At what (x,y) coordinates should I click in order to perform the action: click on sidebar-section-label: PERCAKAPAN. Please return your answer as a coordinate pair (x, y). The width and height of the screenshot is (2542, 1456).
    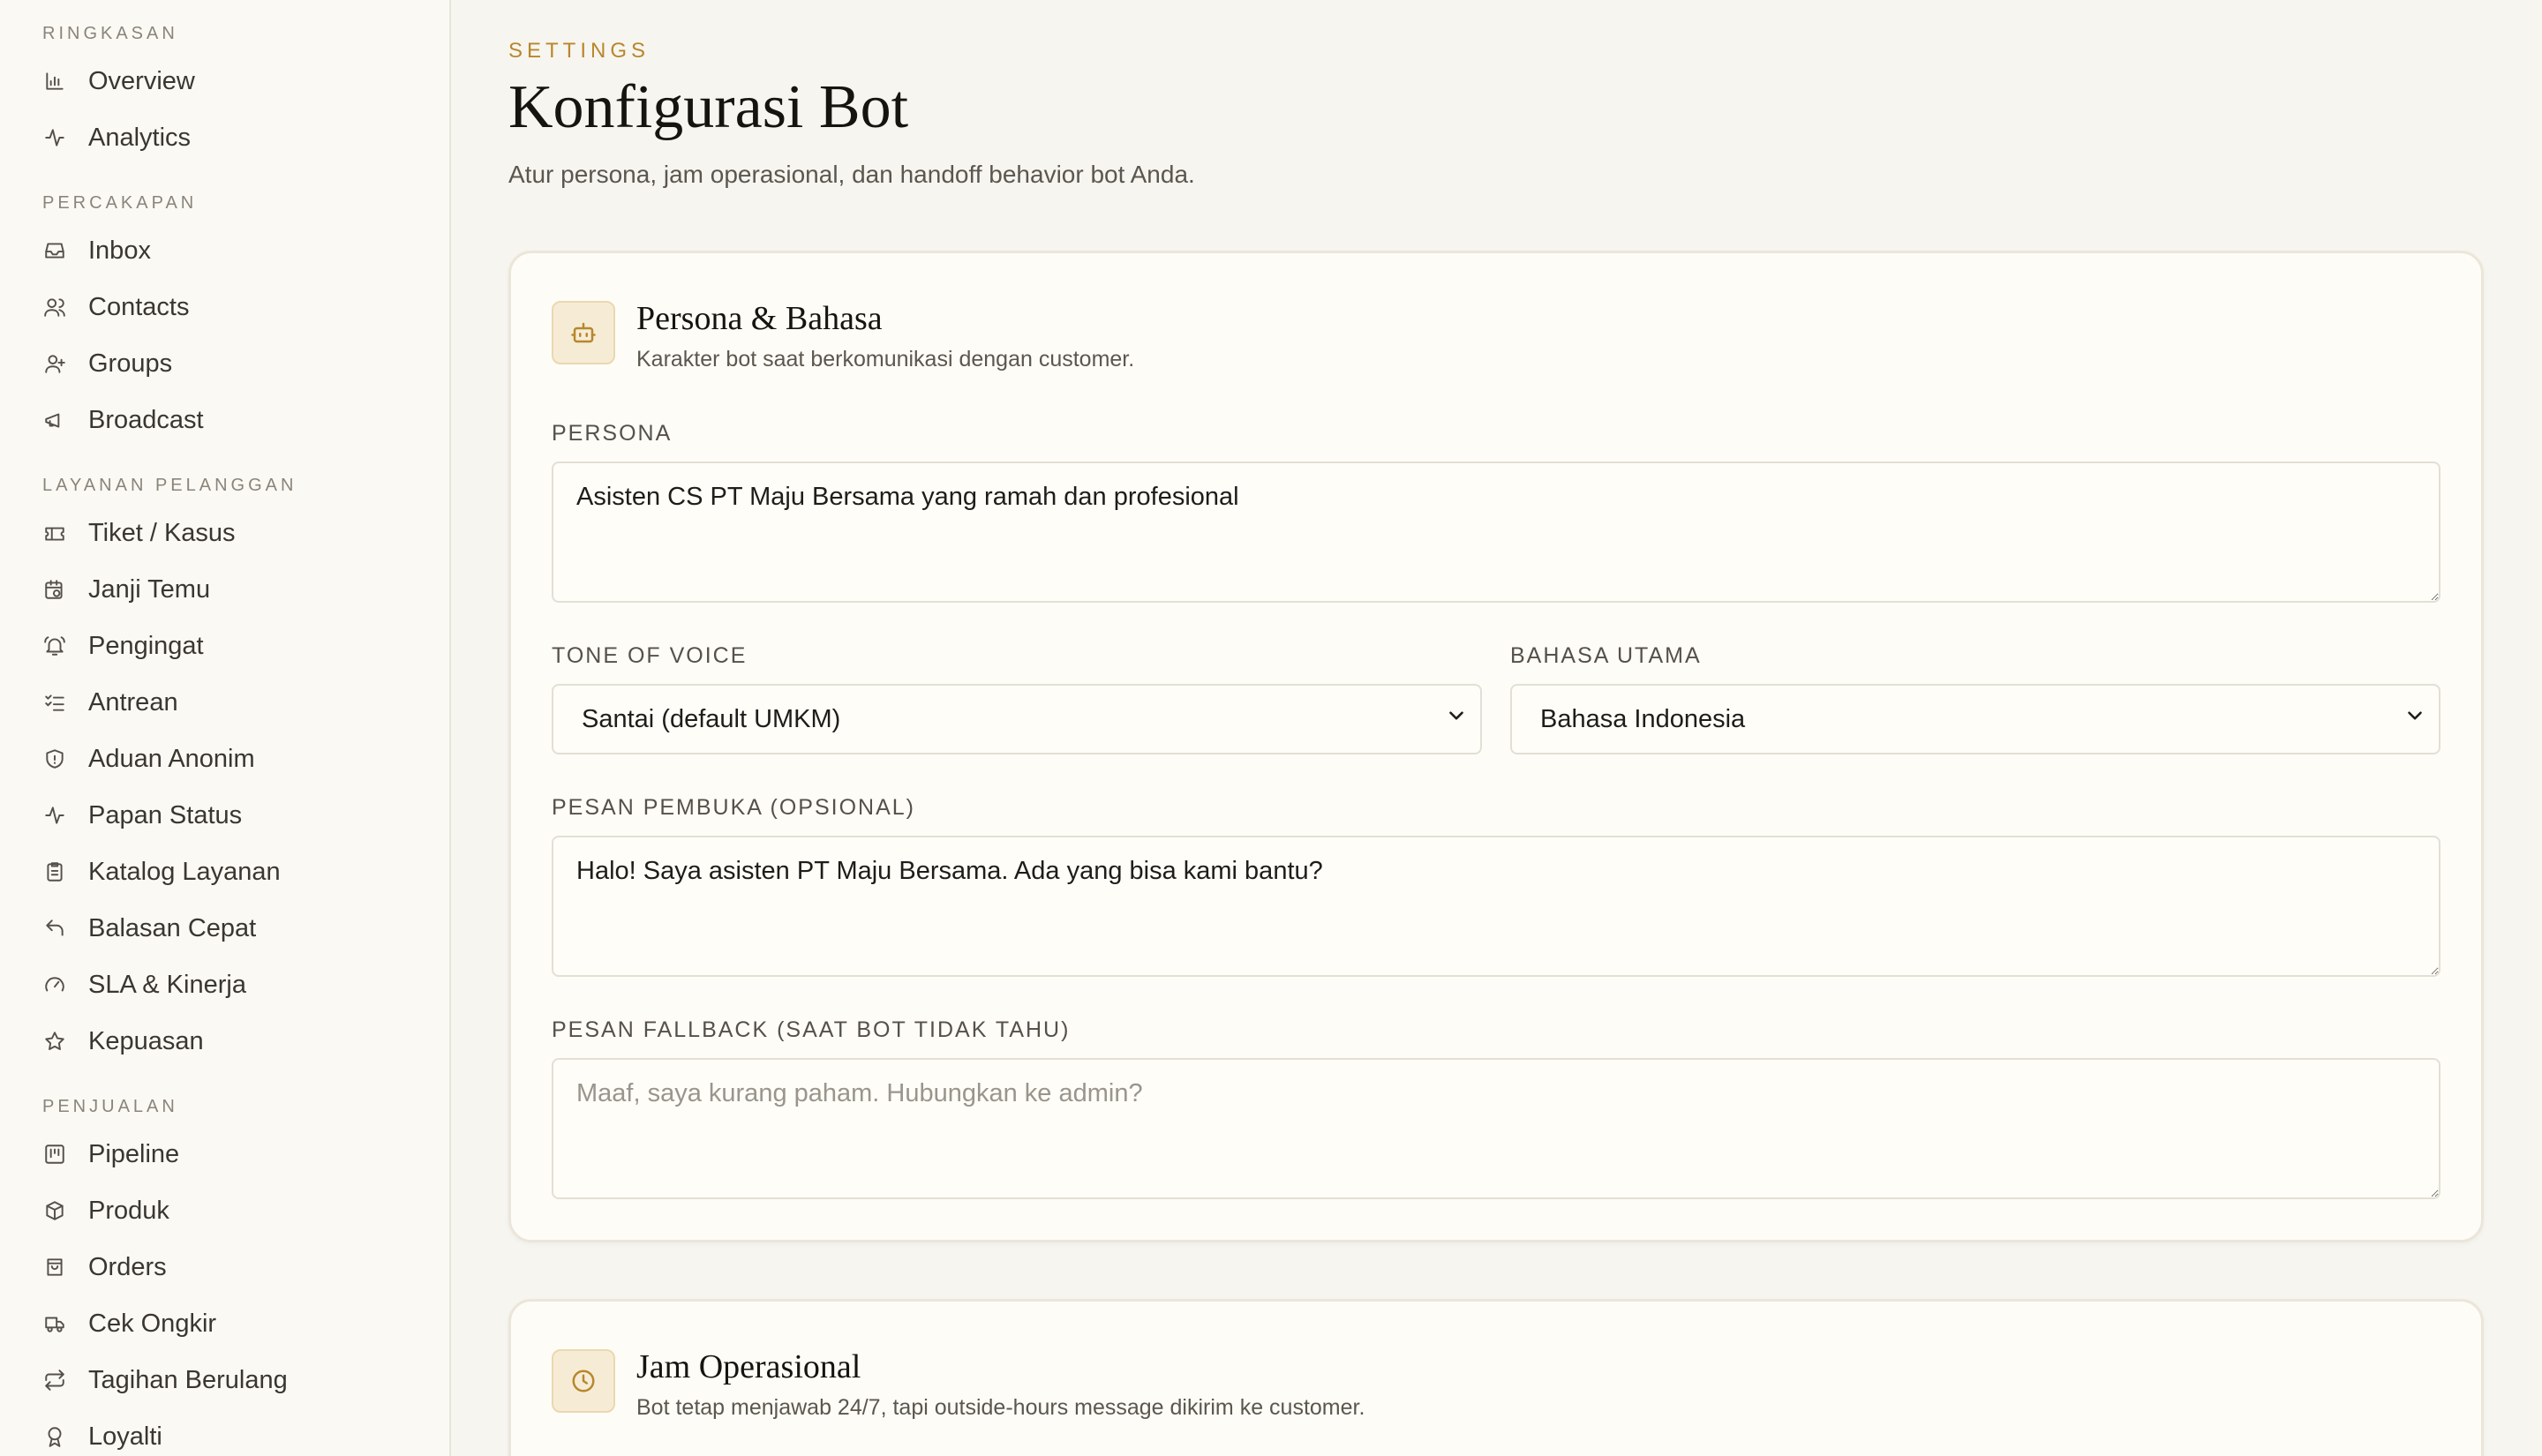
    Looking at the image, I should click on (120, 203).